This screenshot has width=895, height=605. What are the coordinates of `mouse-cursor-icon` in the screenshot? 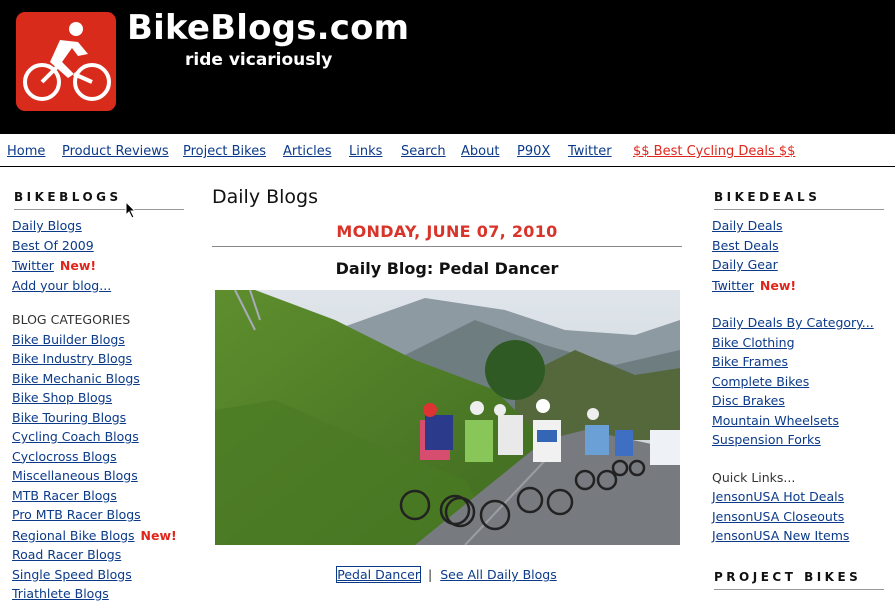 It's located at (131, 210).